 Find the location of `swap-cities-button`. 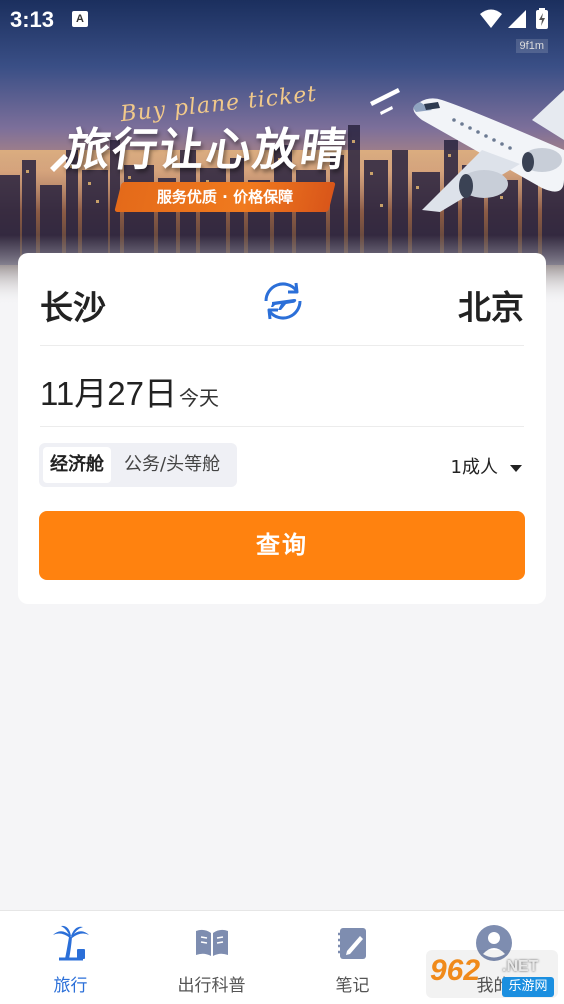

swap-cities-button is located at coordinates (283, 301).